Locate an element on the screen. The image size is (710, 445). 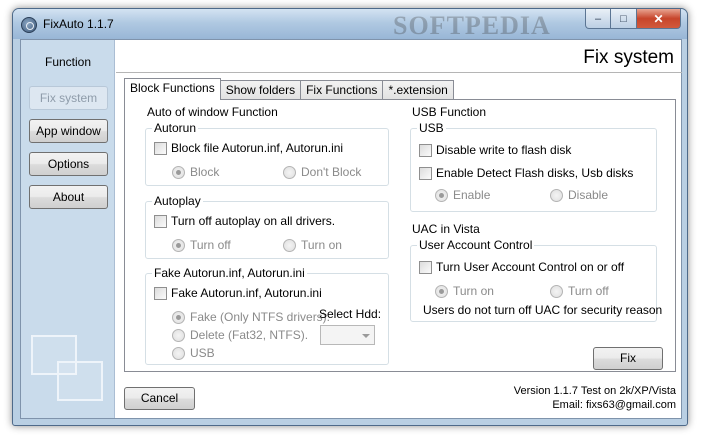
window-controls: – □ ✕ is located at coordinates (633, 19).